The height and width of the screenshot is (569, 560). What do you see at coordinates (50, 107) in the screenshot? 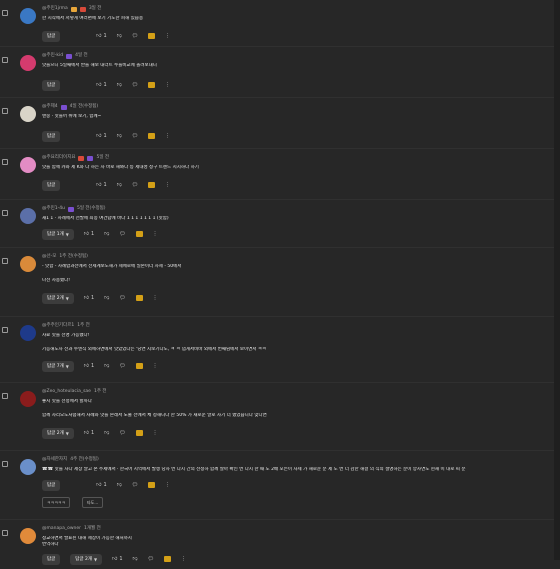
I see `comment-author: @주제4` at bounding box center [50, 107].